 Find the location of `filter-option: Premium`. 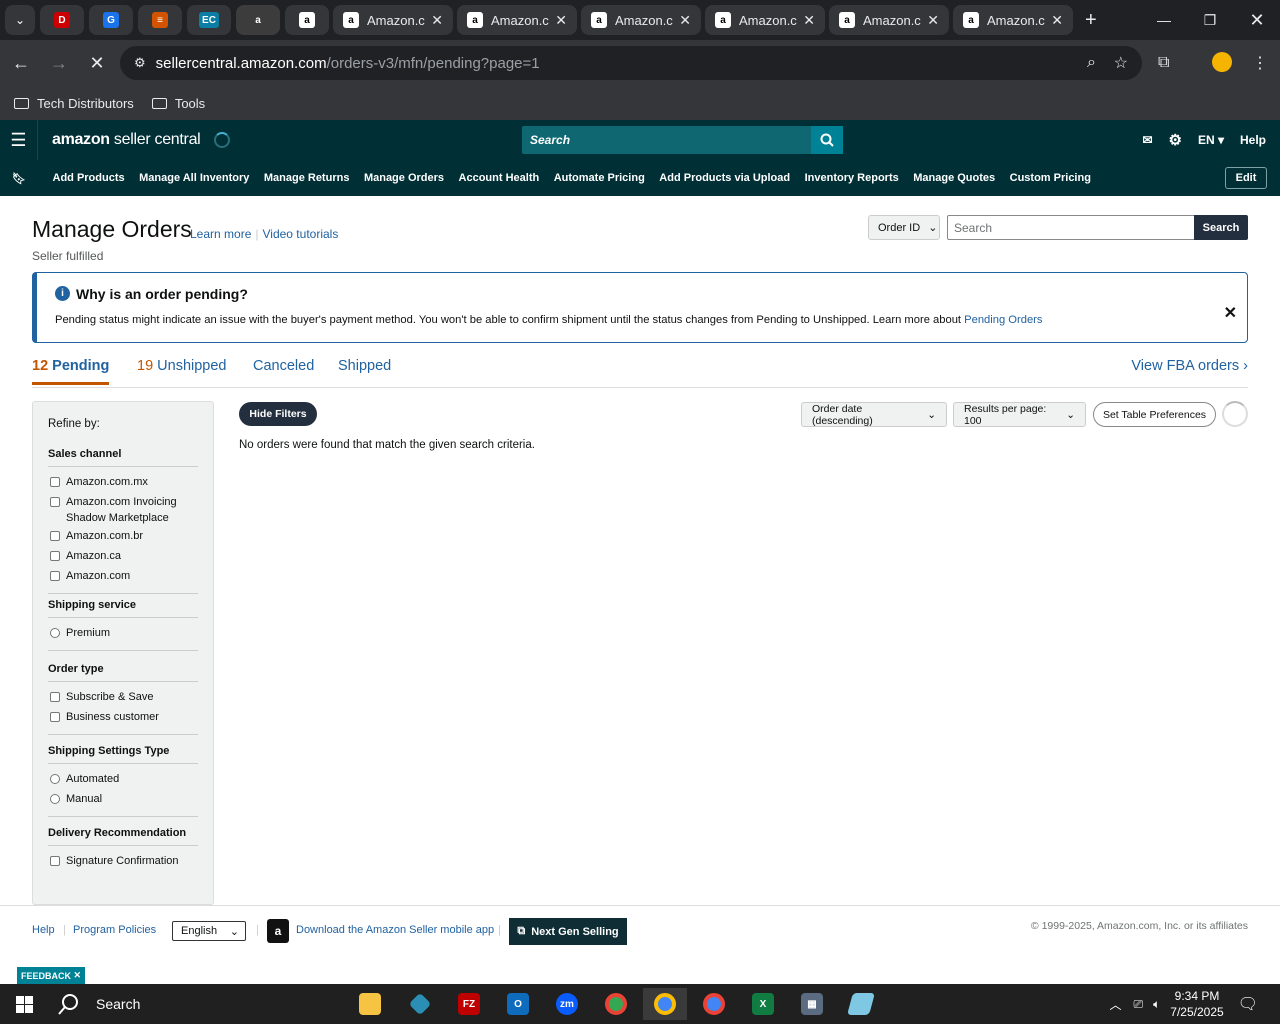

filter-option: Premium is located at coordinates (123, 633).